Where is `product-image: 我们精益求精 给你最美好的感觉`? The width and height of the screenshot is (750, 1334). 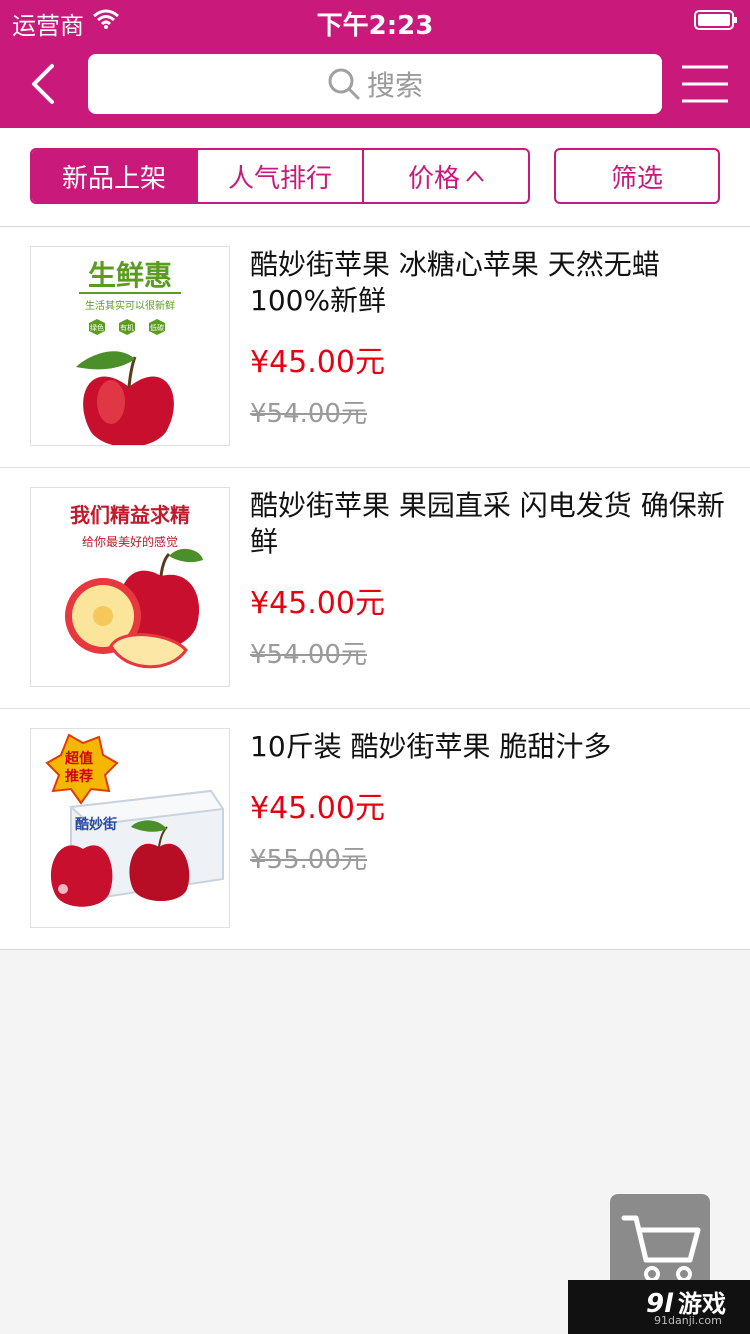 product-image: 我们精益求精 给你最美好的感觉 is located at coordinates (130, 587).